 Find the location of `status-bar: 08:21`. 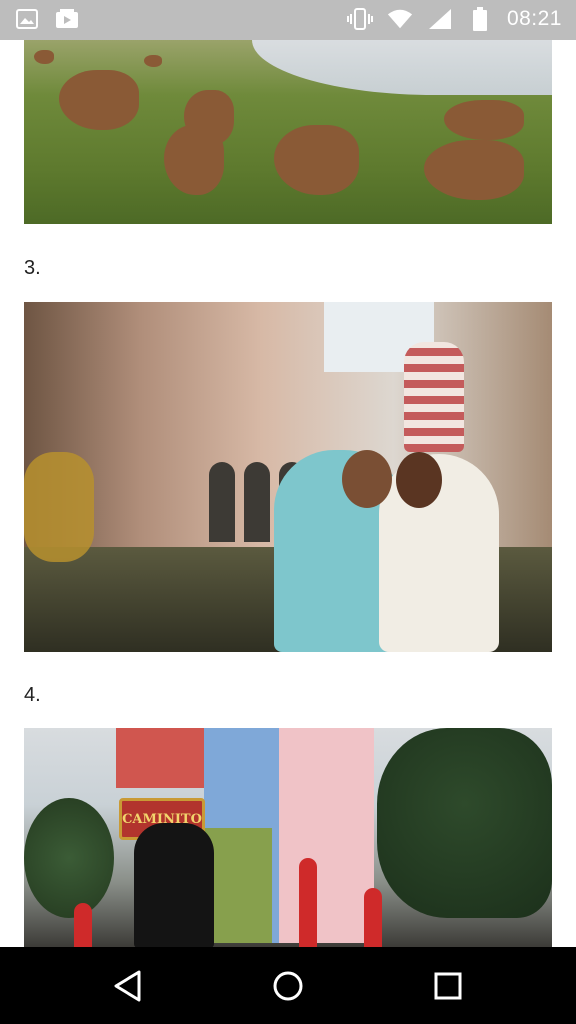

status-bar: 08:21 is located at coordinates (288, 20).